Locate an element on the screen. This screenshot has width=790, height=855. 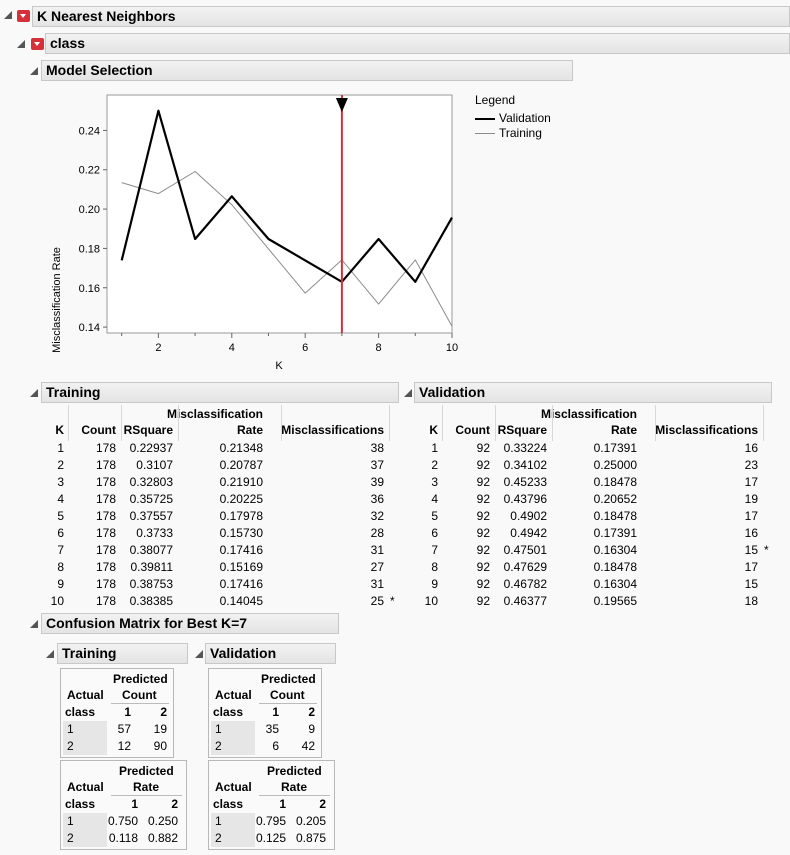
rate-label: Rate is located at coordinates (146, 787).